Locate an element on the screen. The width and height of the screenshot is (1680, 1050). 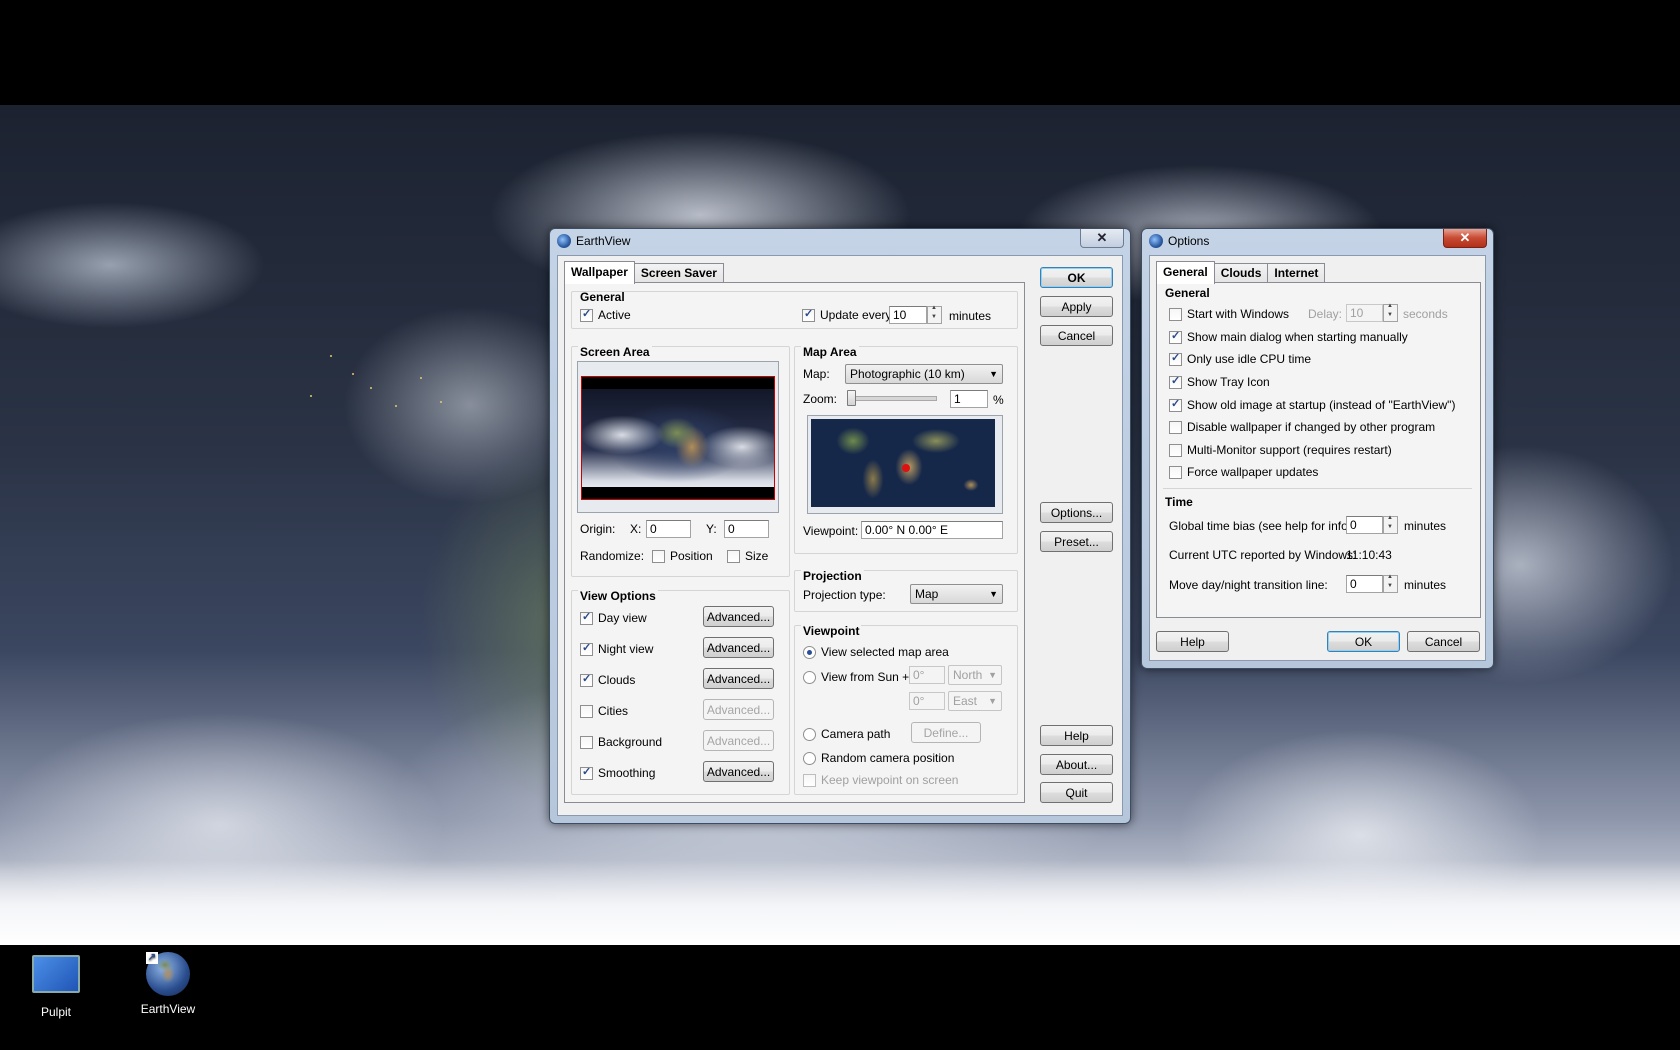
camera-path-radio is located at coordinates (809, 734).